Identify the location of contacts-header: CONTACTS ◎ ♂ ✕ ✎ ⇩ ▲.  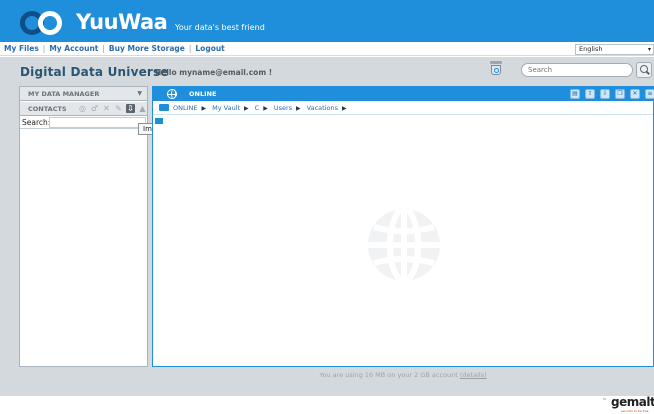
(83, 109).